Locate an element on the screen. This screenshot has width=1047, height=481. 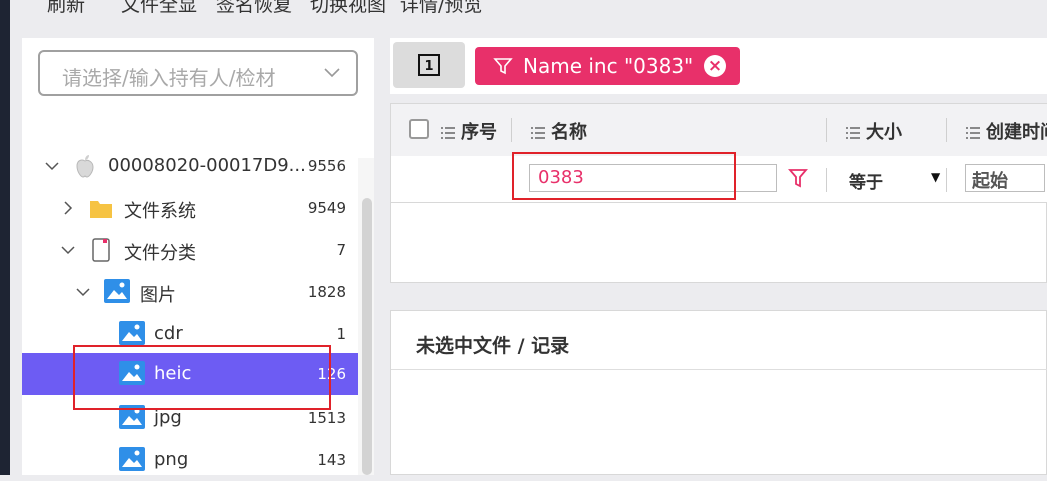
tree-item-count: 1828 is located at coordinates (326, 292).